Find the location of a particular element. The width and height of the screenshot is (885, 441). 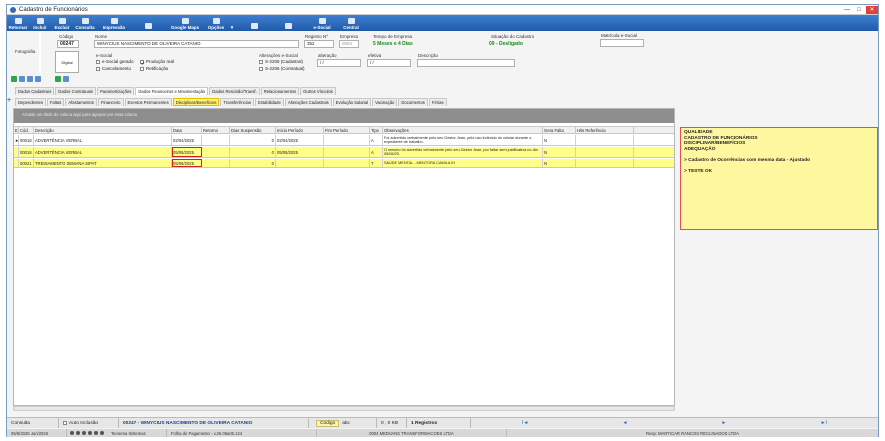

youtube-icon is located at coordinates (90, 433).